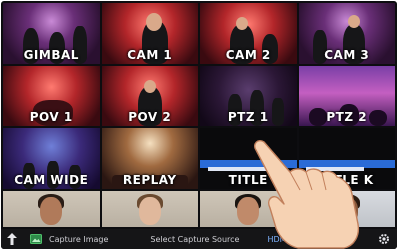 The height and width of the screenshot is (250, 398). Describe the element at coordinates (36, 239) in the screenshot. I see `image-icon` at that location.